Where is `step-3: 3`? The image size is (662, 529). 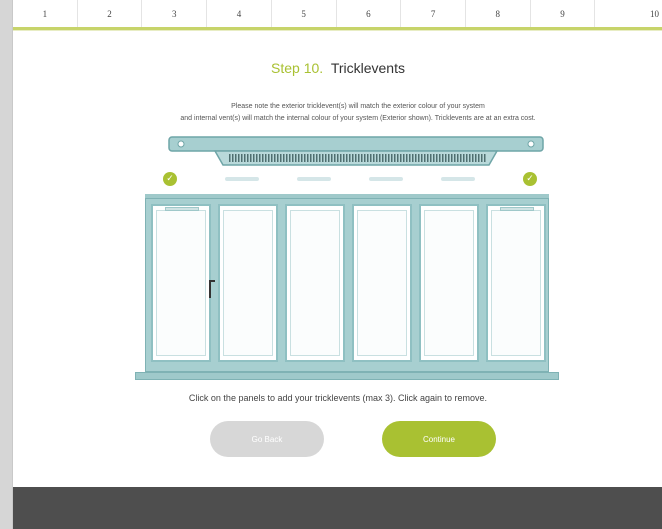
step-3: 3 is located at coordinates (175, 13).